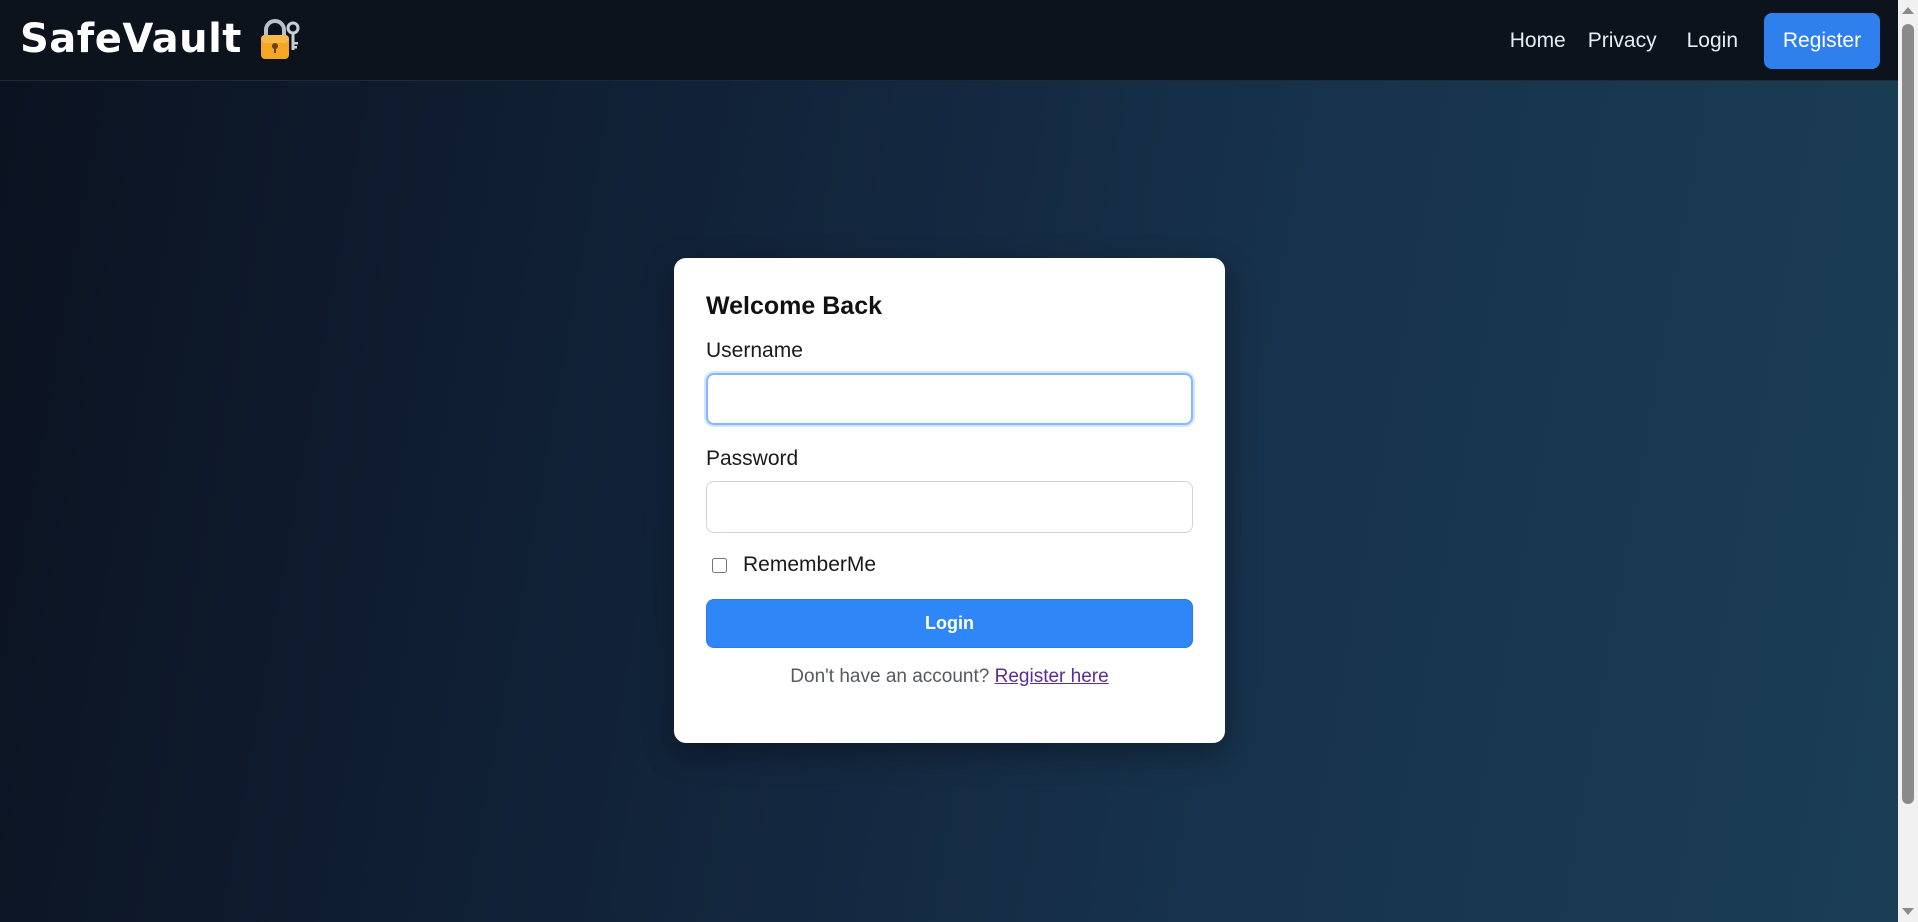 Image resolution: width=1918 pixels, height=922 pixels. What do you see at coordinates (1712, 41) in the screenshot?
I see `nav-login-link: Login` at bounding box center [1712, 41].